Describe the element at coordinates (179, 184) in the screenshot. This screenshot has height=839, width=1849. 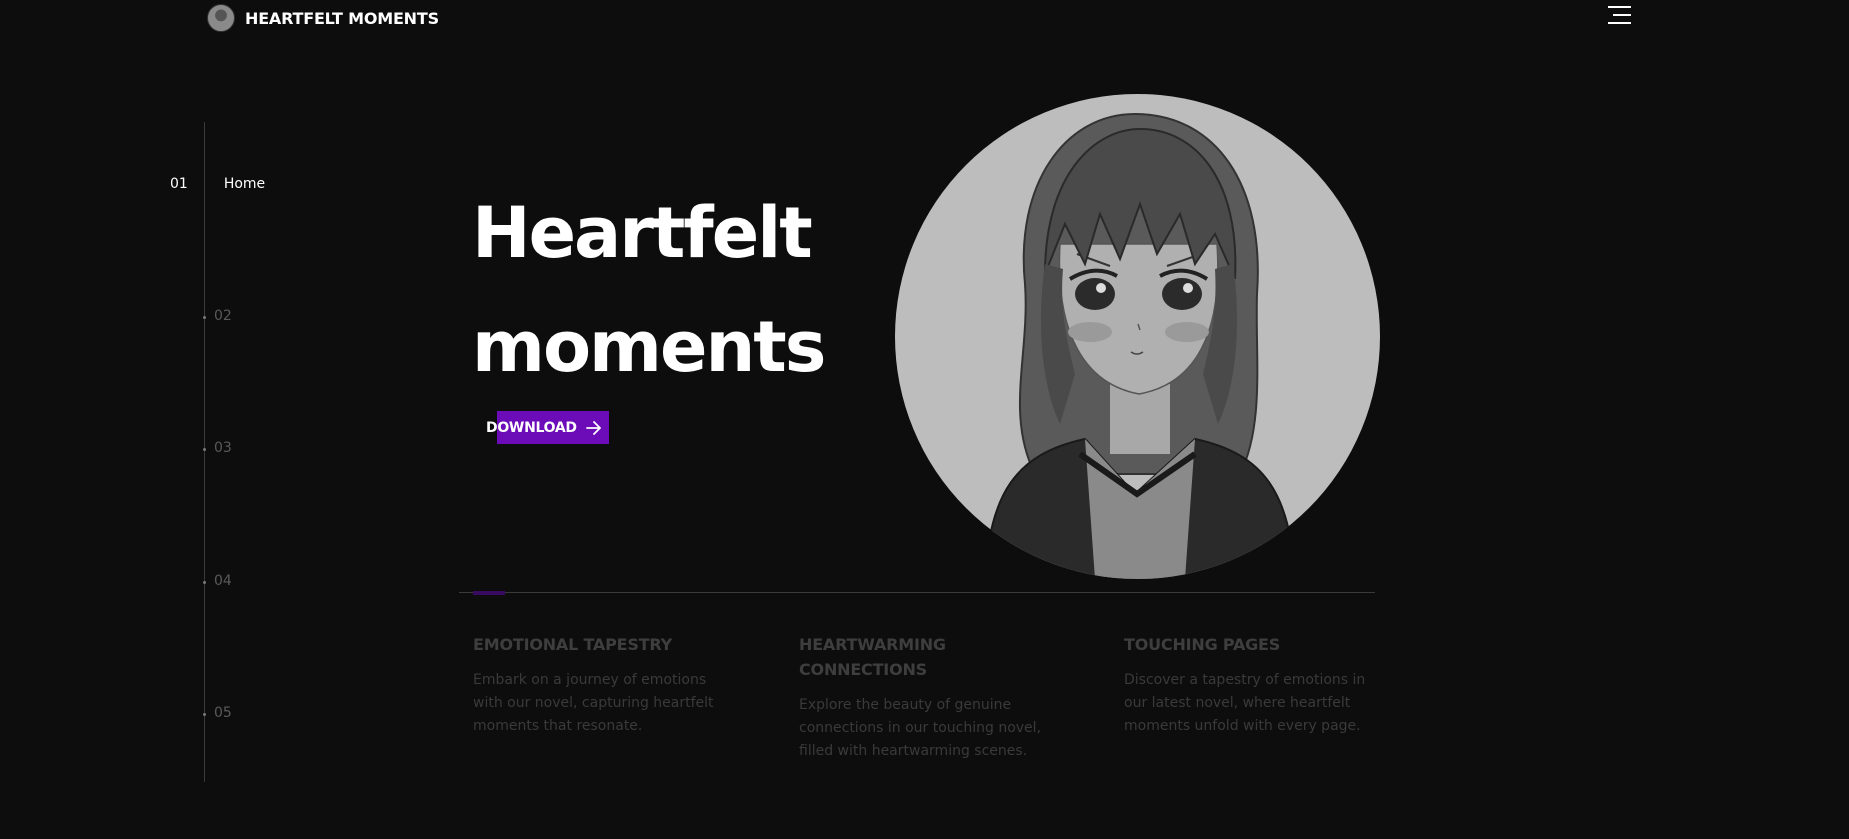
I see `side-nav-number: 01` at that location.